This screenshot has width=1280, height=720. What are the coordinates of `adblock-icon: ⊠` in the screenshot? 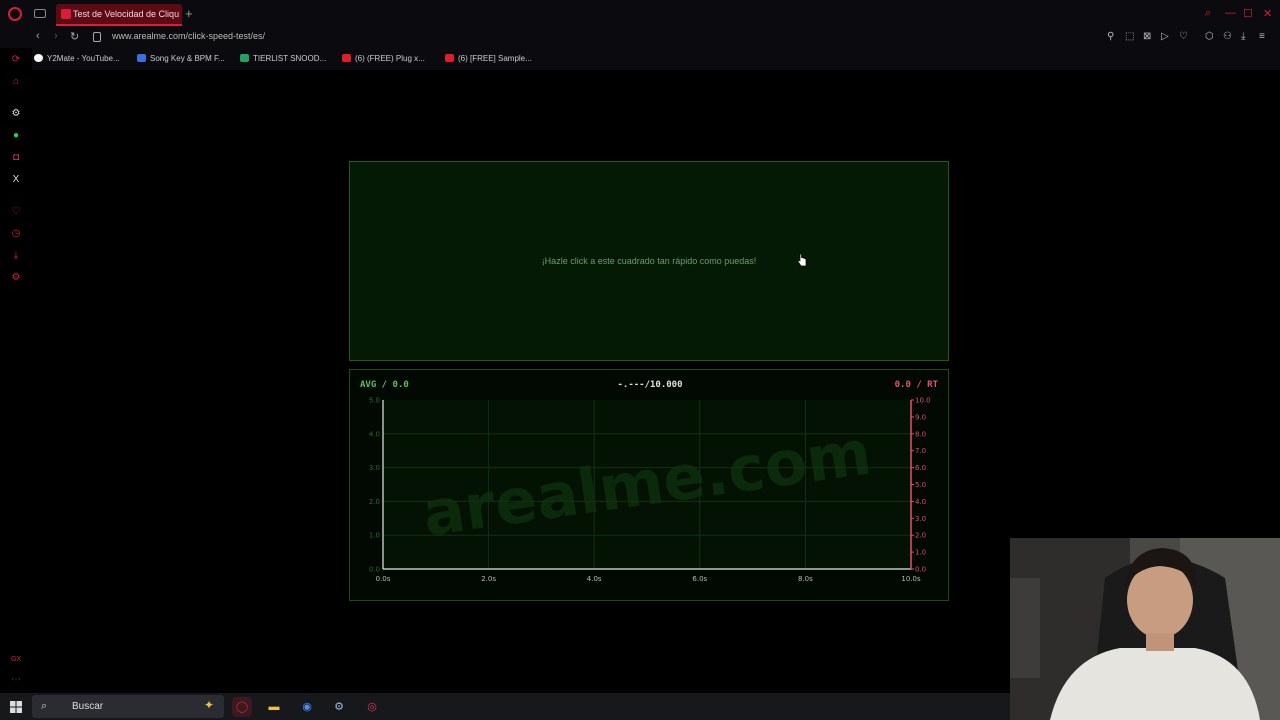 It's located at (1147, 36).